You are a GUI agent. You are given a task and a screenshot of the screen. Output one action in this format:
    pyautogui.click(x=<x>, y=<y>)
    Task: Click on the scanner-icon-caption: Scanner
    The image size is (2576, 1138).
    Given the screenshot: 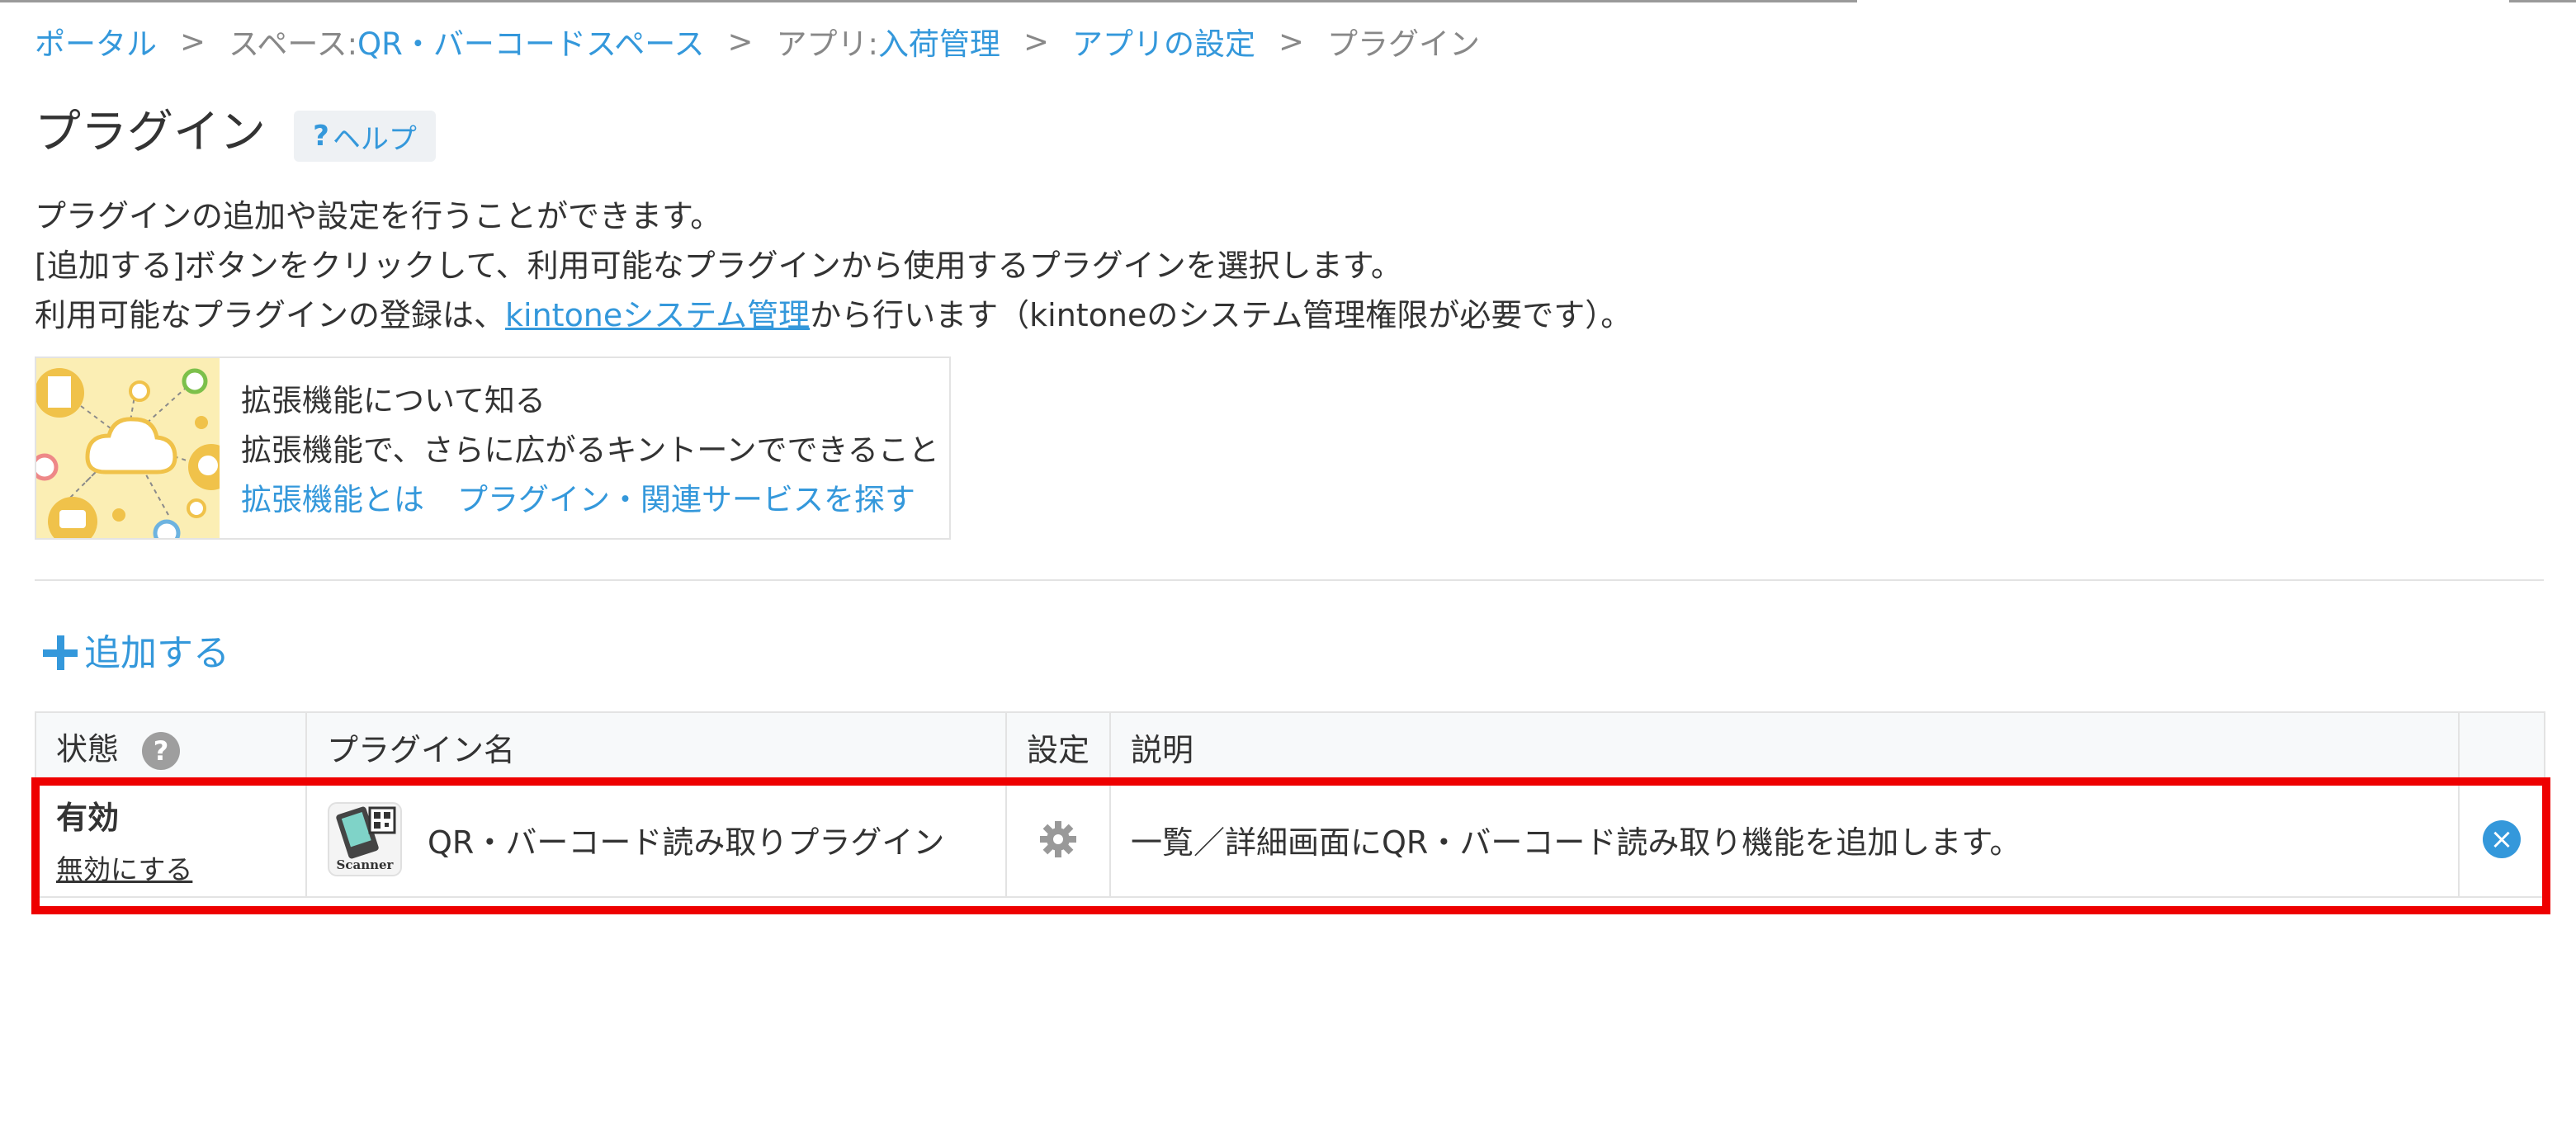 What is the action you would take?
    pyautogui.click(x=365, y=865)
    